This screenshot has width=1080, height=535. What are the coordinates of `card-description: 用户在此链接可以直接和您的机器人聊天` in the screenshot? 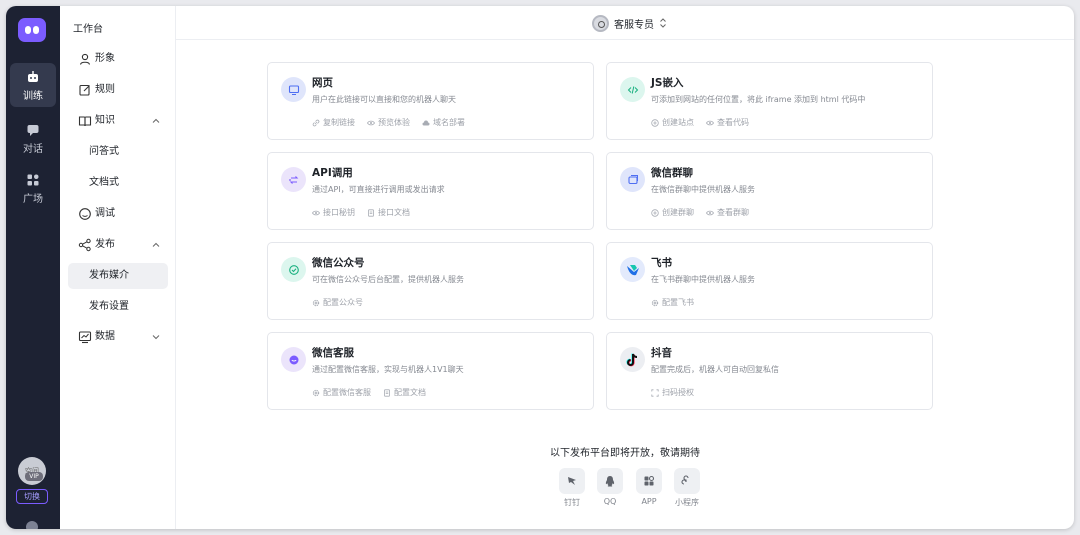 It's located at (384, 99).